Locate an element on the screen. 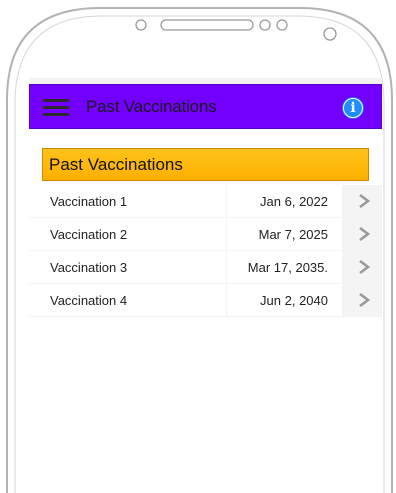 The image size is (396, 493). date-cell: Mar 7, 2025 is located at coordinates (284, 234).